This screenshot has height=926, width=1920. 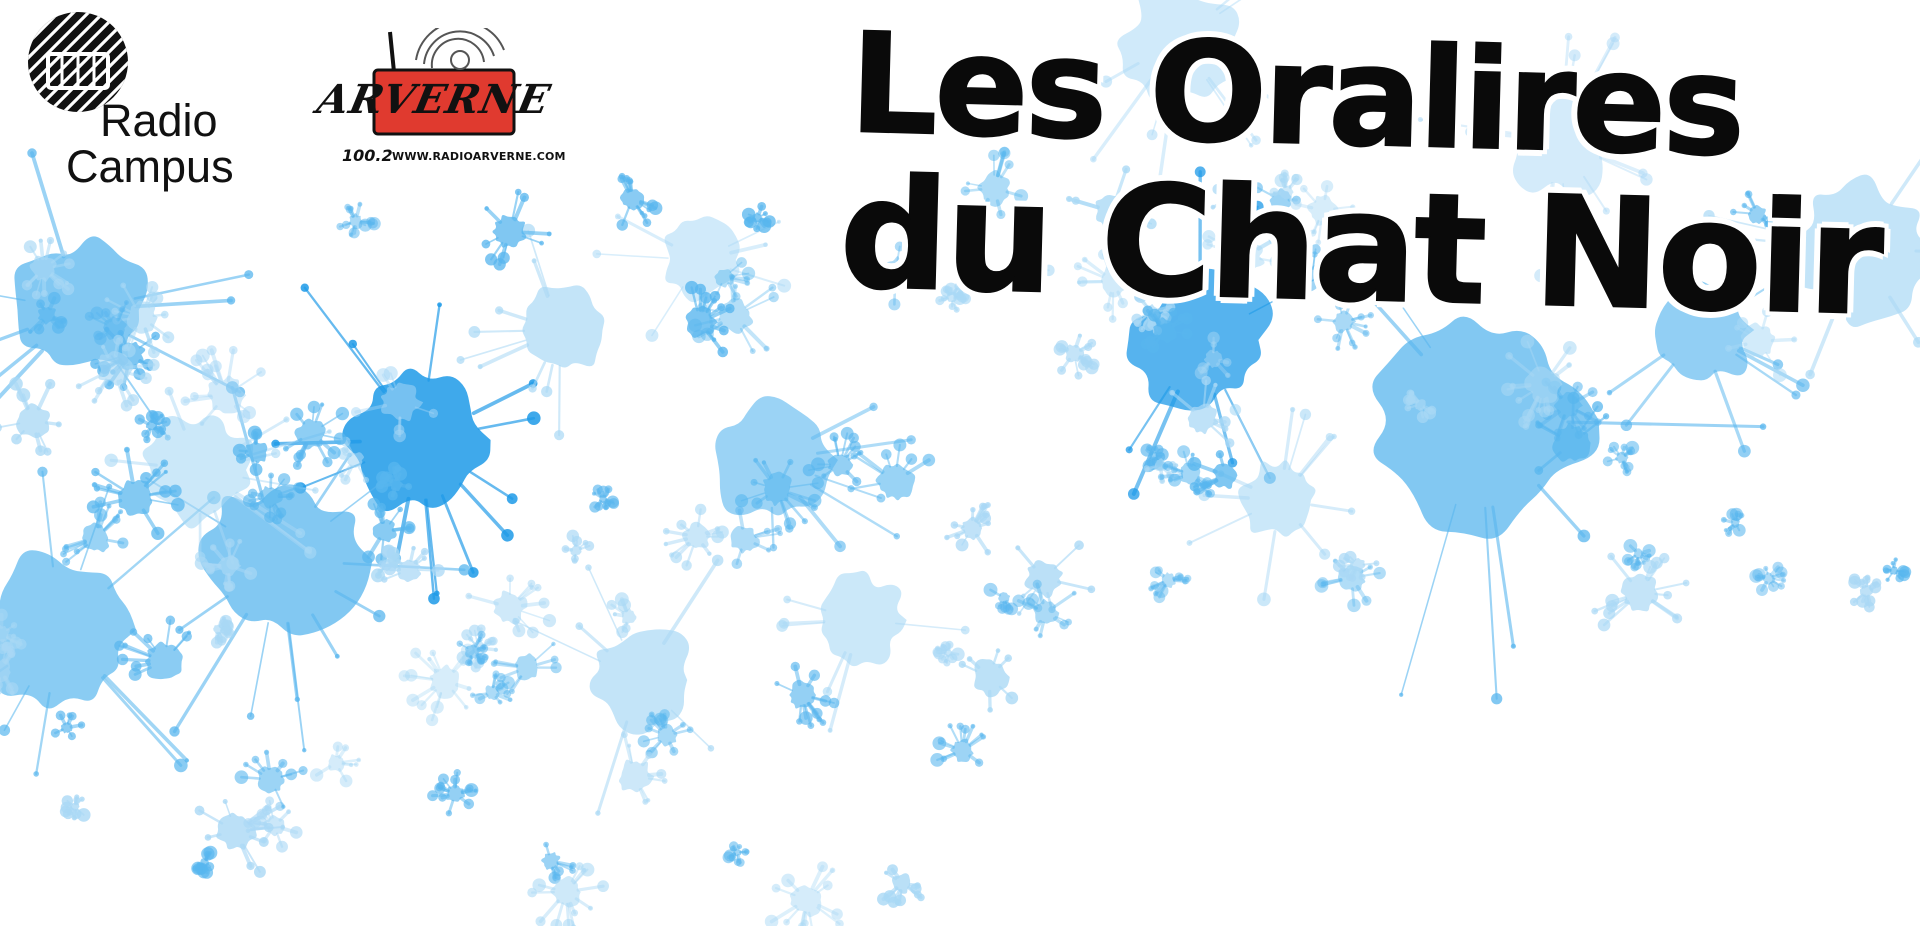 What do you see at coordinates (526, 667) in the screenshot?
I see `ink-blob` at bounding box center [526, 667].